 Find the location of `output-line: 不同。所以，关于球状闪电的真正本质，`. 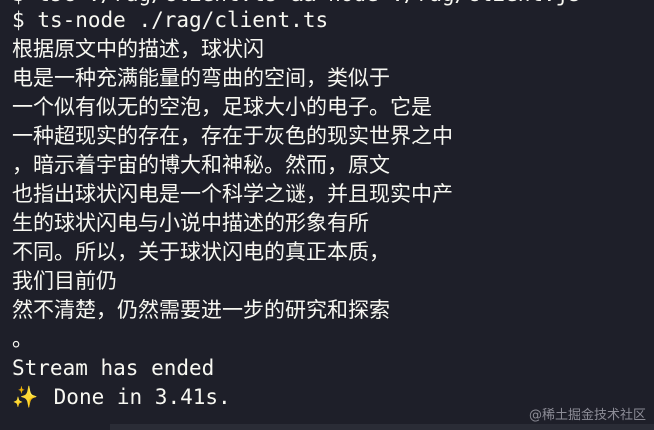

output-line: 不同。所以，关于球状闪电的真正本质， is located at coordinates (201, 252).